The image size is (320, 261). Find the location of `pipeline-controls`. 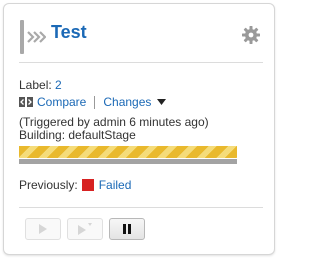

pipeline-controls is located at coordinates (85, 229).